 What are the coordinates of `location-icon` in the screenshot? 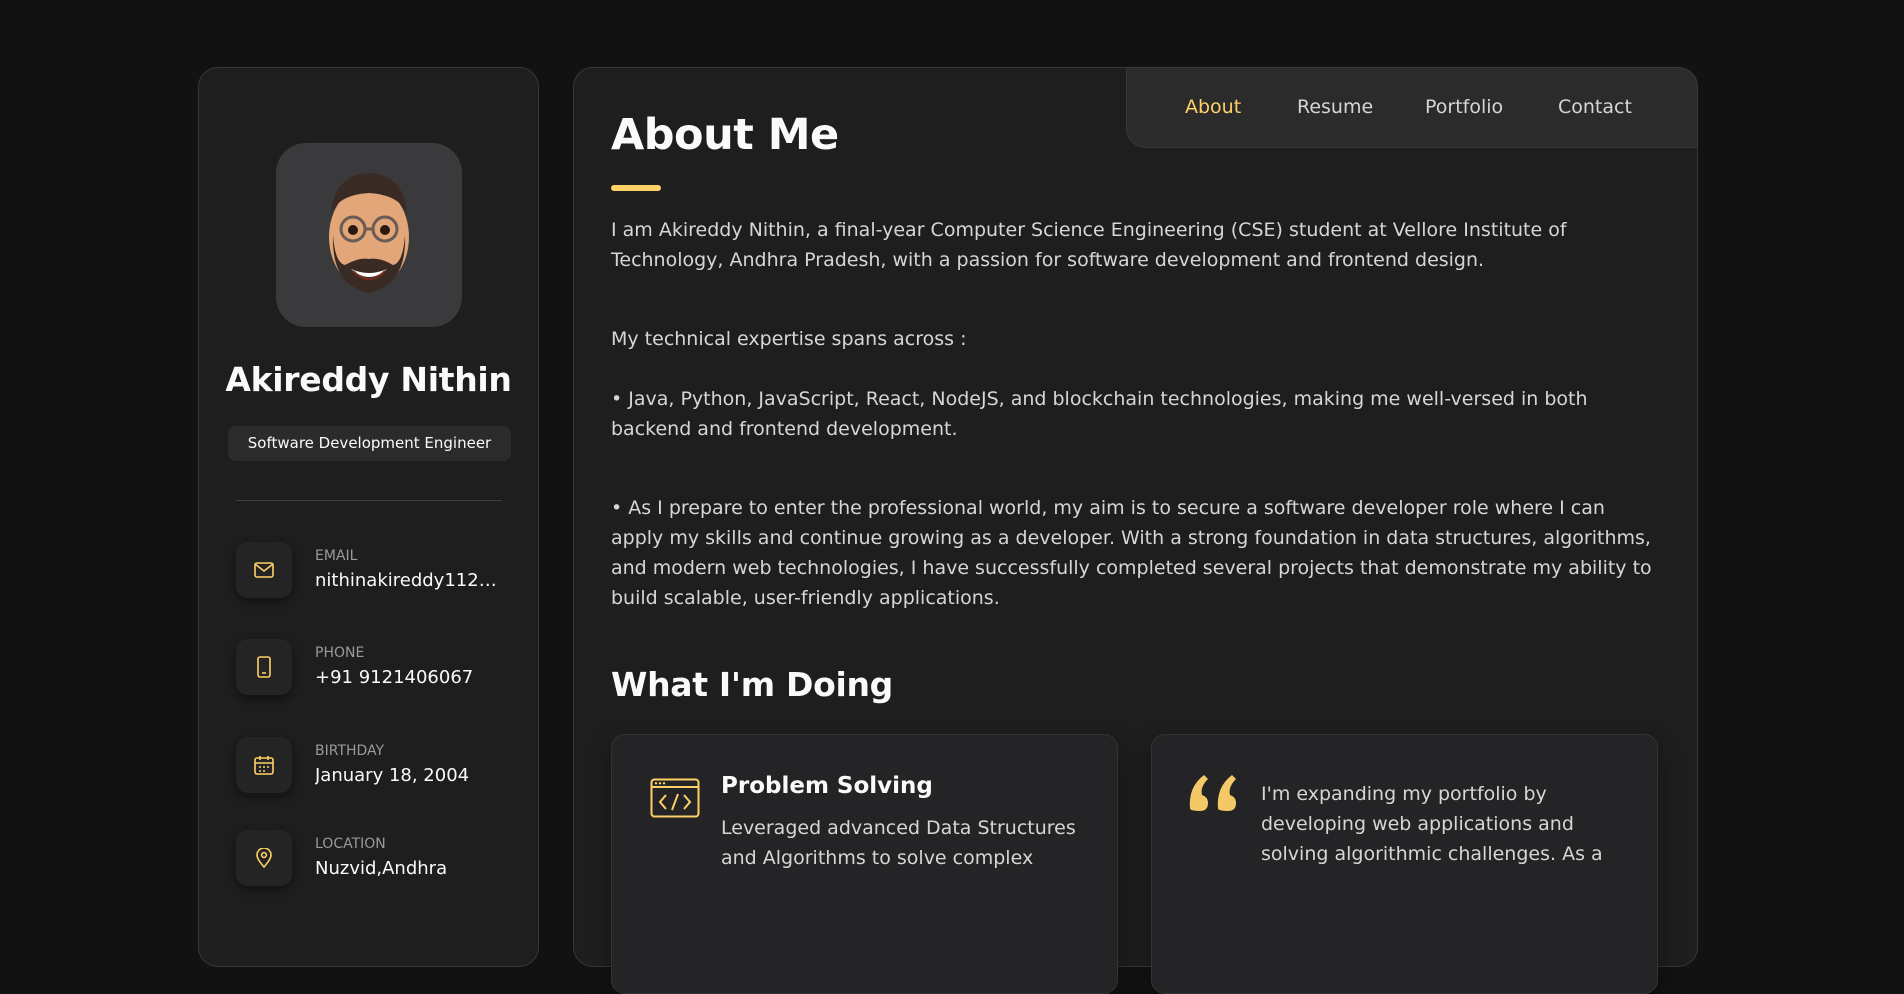 It's located at (264, 858).